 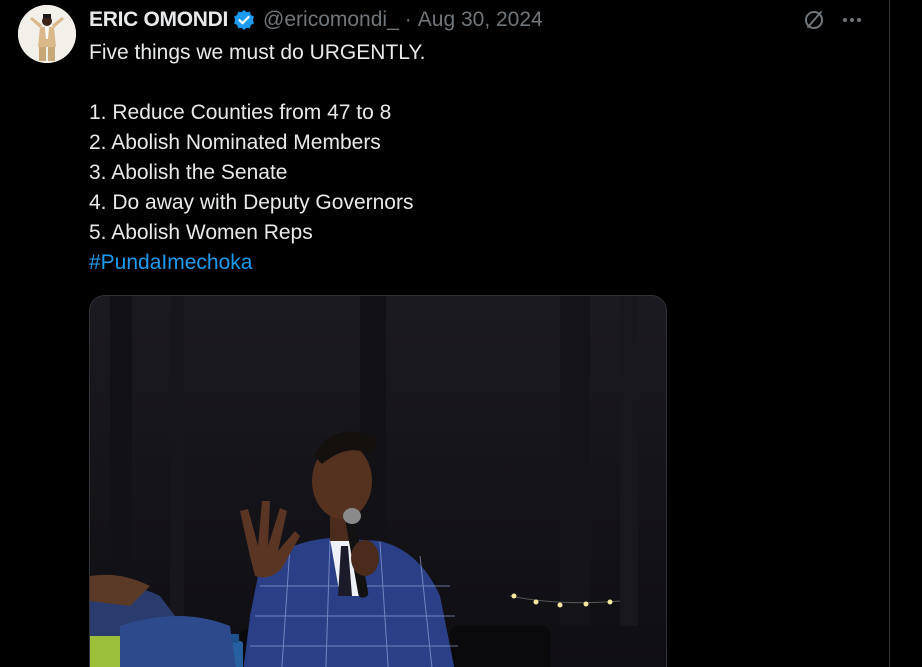 What do you see at coordinates (257, 52) in the screenshot?
I see `tweet-line-intro: Five things we must do URGENTLY.` at bounding box center [257, 52].